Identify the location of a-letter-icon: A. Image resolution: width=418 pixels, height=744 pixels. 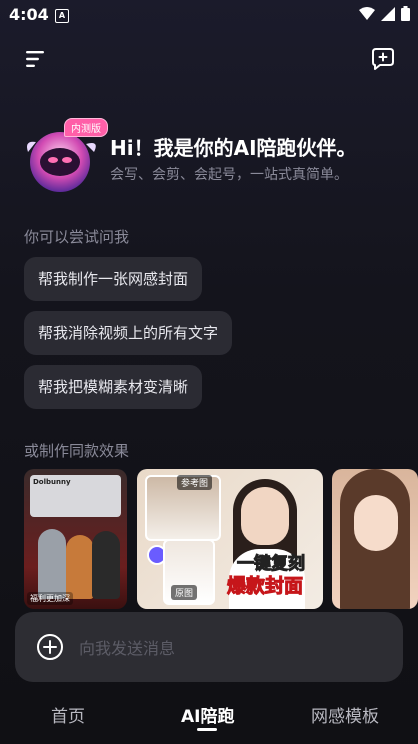
(62, 16).